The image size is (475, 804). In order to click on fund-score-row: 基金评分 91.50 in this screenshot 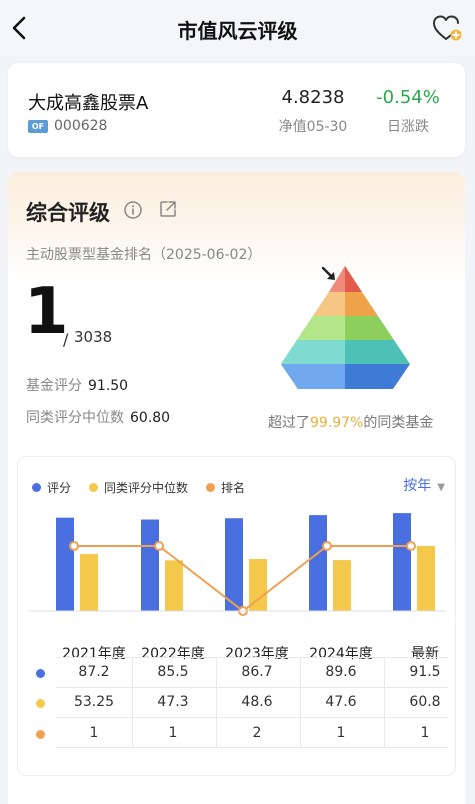, I will do `click(77, 385)`.